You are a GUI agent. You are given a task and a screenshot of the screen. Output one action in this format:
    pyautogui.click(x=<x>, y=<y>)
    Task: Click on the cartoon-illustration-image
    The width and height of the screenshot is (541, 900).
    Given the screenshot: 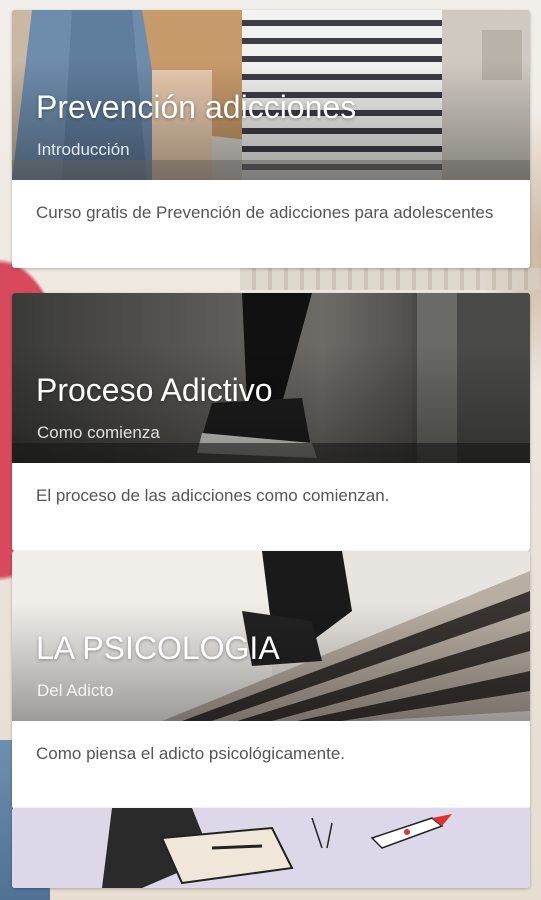 What is the action you would take?
    pyautogui.click(x=271, y=848)
    